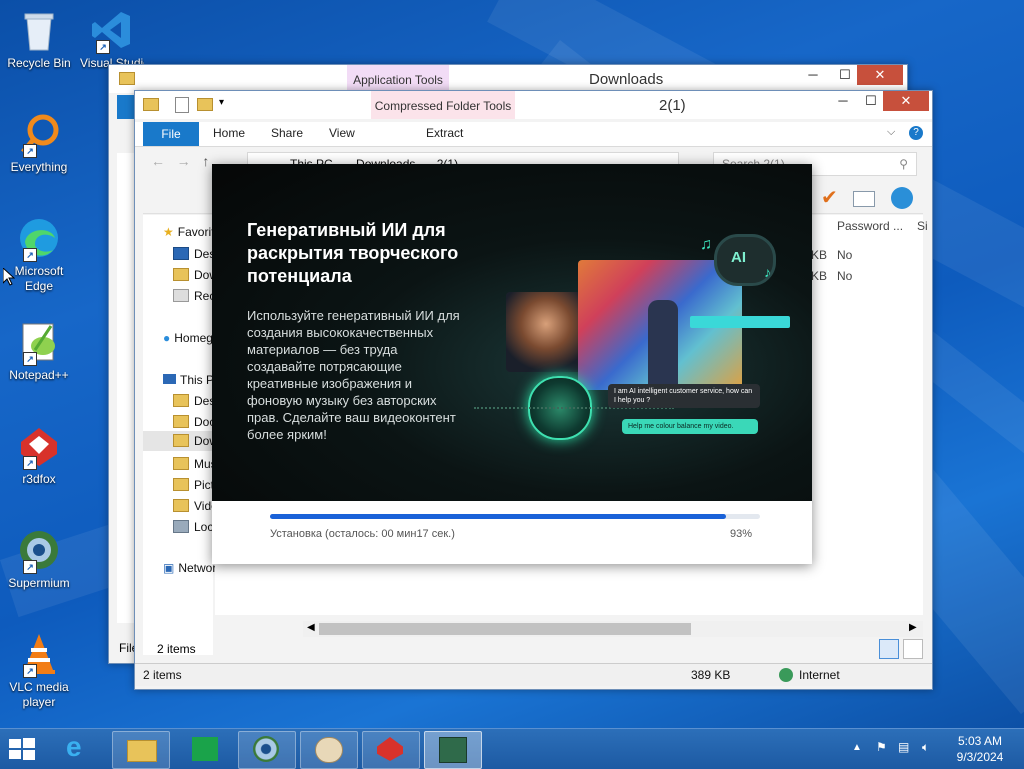 Image resolution: width=1024 pixels, height=769 pixels. What do you see at coordinates (533, 105) in the screenshot?
I see `title-bar: ▾ Compressed Folder Tools 2(1) ─ ☐ ✕` at bounding box center [533, 105].